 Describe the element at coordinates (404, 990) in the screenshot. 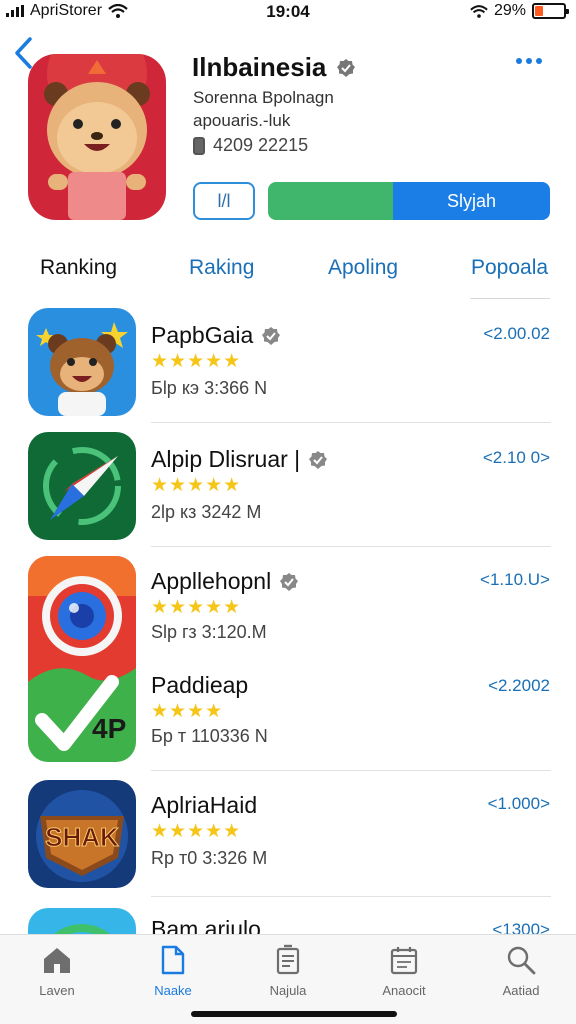

I see `tab-label: Anaocit` at that location.